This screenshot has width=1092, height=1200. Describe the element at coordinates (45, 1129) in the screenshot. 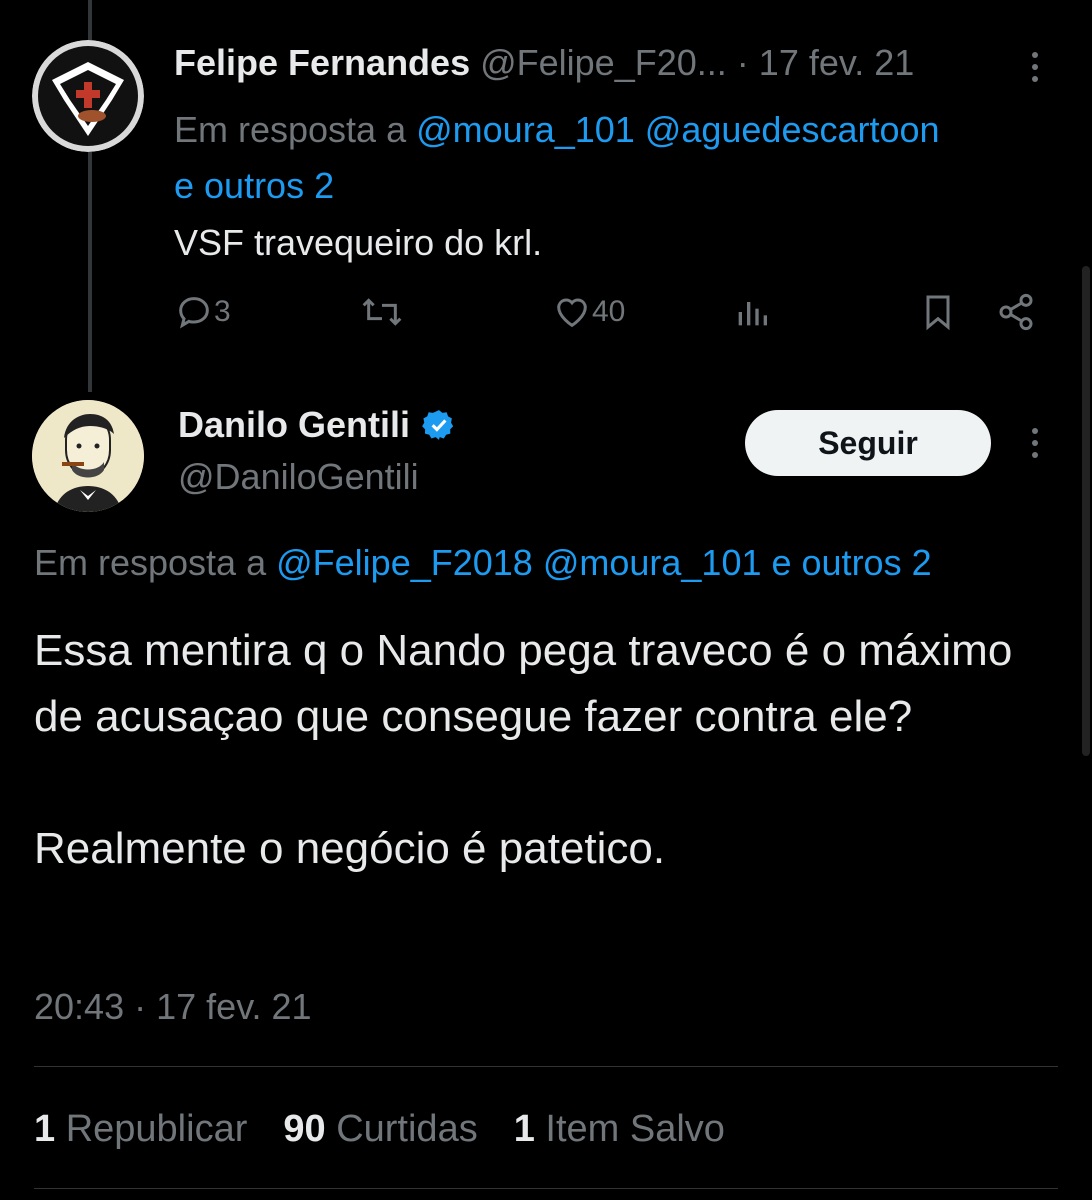

I see `reposts-count: 1` at that location.